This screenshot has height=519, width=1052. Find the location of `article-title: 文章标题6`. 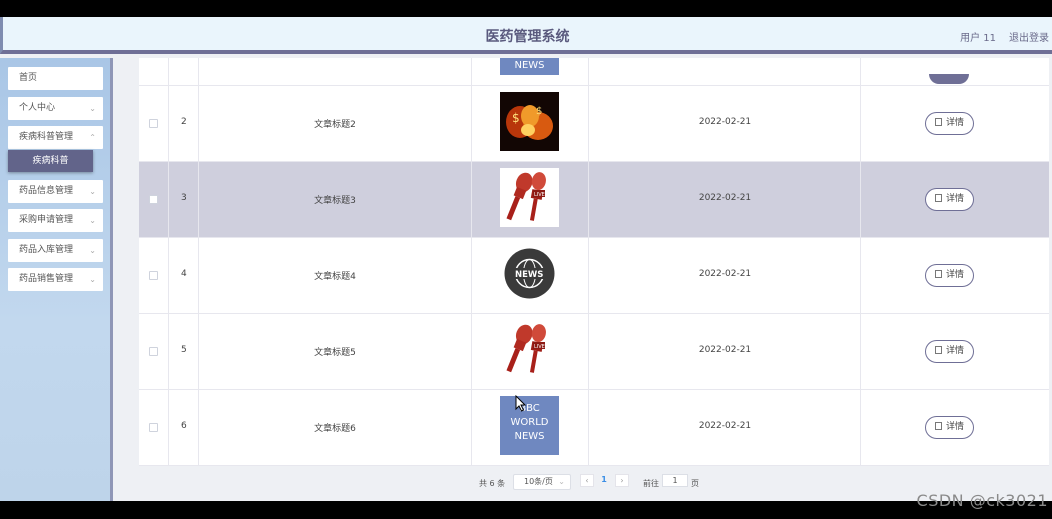

article-title: 文章标题6 is located at coordinates (335, 429).